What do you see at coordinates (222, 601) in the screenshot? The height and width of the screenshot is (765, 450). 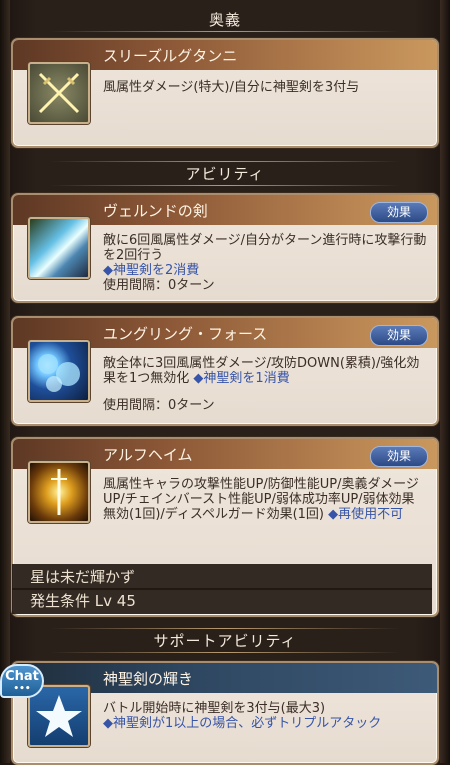 I see `unlock-condition: 発生条件 Lv 45` at bounding box center [222, 601].